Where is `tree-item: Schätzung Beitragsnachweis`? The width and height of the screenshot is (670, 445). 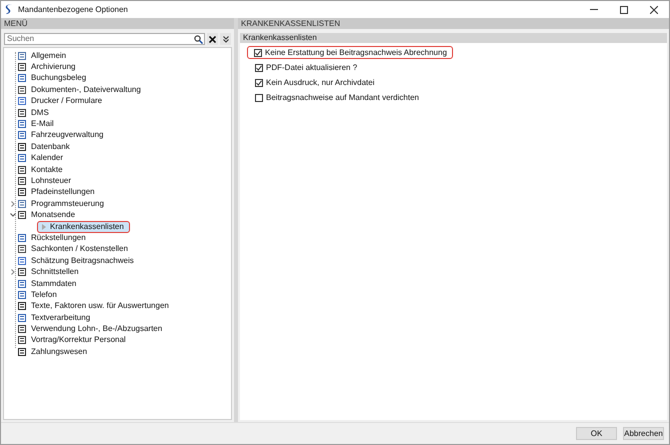 tree-item: Schätzung Beitragsnachweis is located at coordinates (82, 260).